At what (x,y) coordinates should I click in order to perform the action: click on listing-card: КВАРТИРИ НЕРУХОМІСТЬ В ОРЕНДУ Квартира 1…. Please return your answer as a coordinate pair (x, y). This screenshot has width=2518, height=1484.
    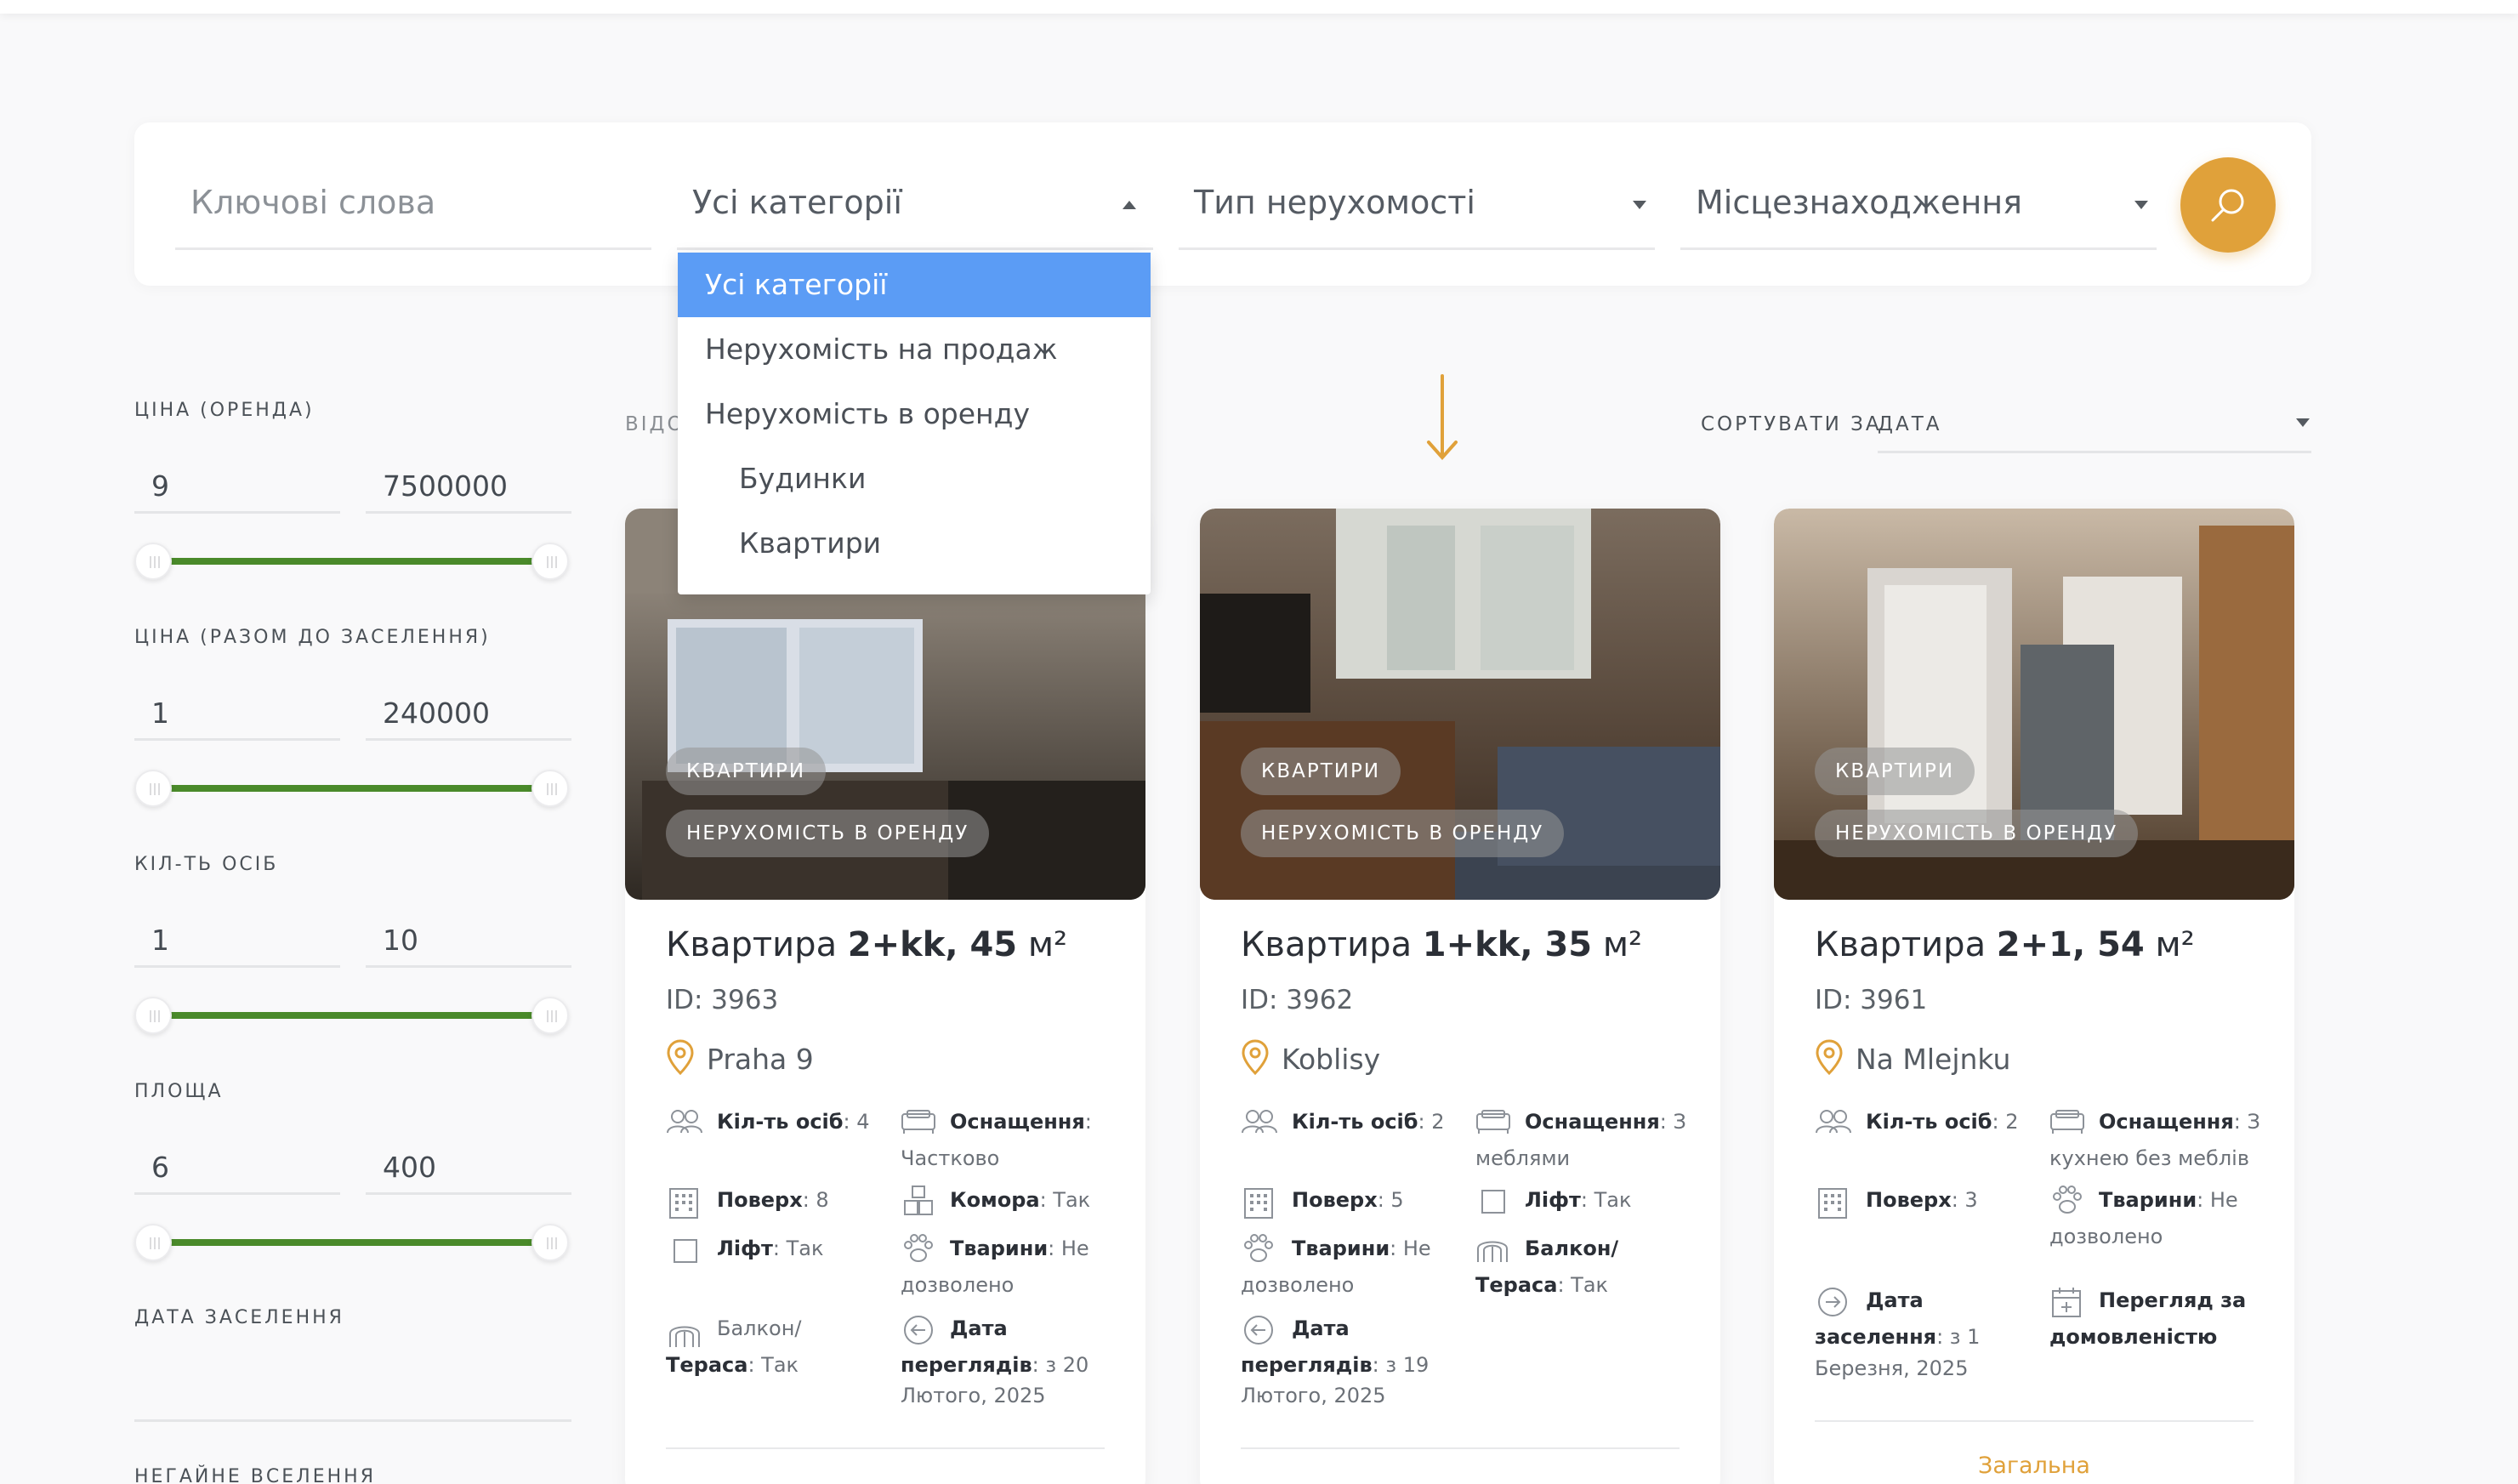
    Looking at the image, I should click on (1460, 996).